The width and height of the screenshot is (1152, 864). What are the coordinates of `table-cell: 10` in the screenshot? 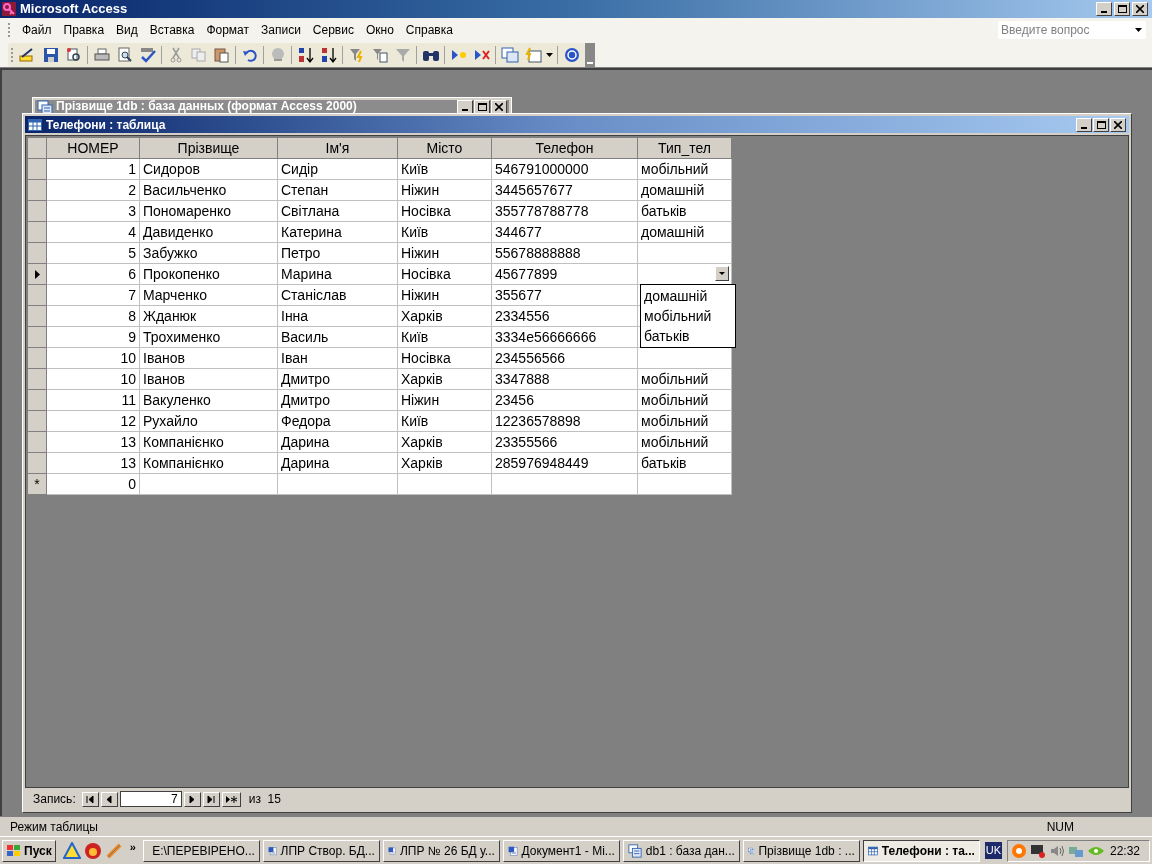 It's located at (93, 379).